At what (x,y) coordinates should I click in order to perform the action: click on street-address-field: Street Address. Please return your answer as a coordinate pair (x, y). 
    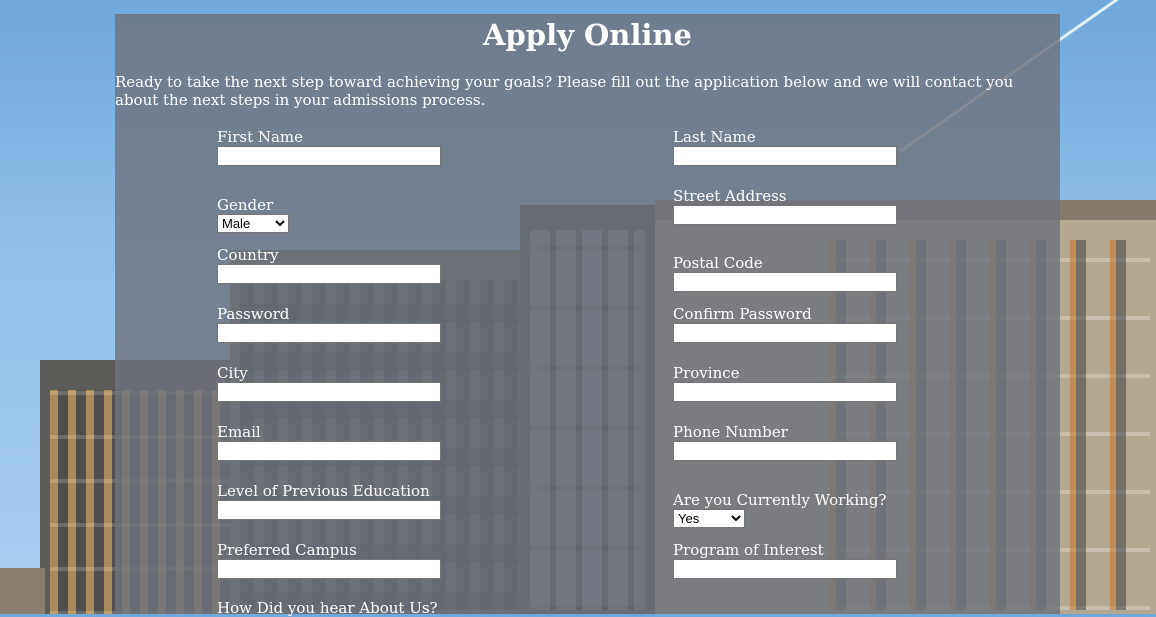
    Looking at the image, I should click on (785, 206).